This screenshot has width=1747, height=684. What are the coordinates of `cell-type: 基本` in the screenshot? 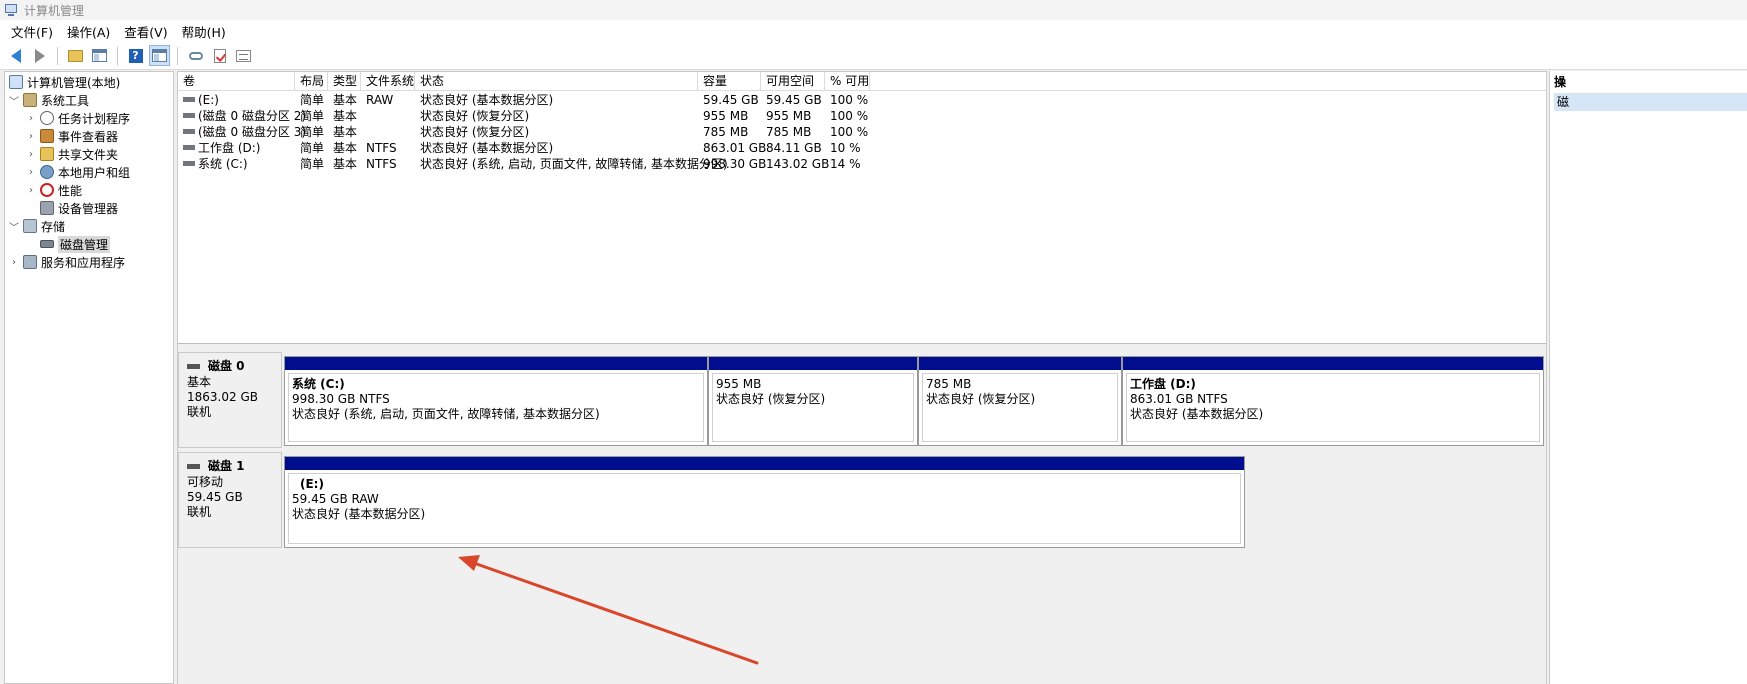 It's located at (345, 148).